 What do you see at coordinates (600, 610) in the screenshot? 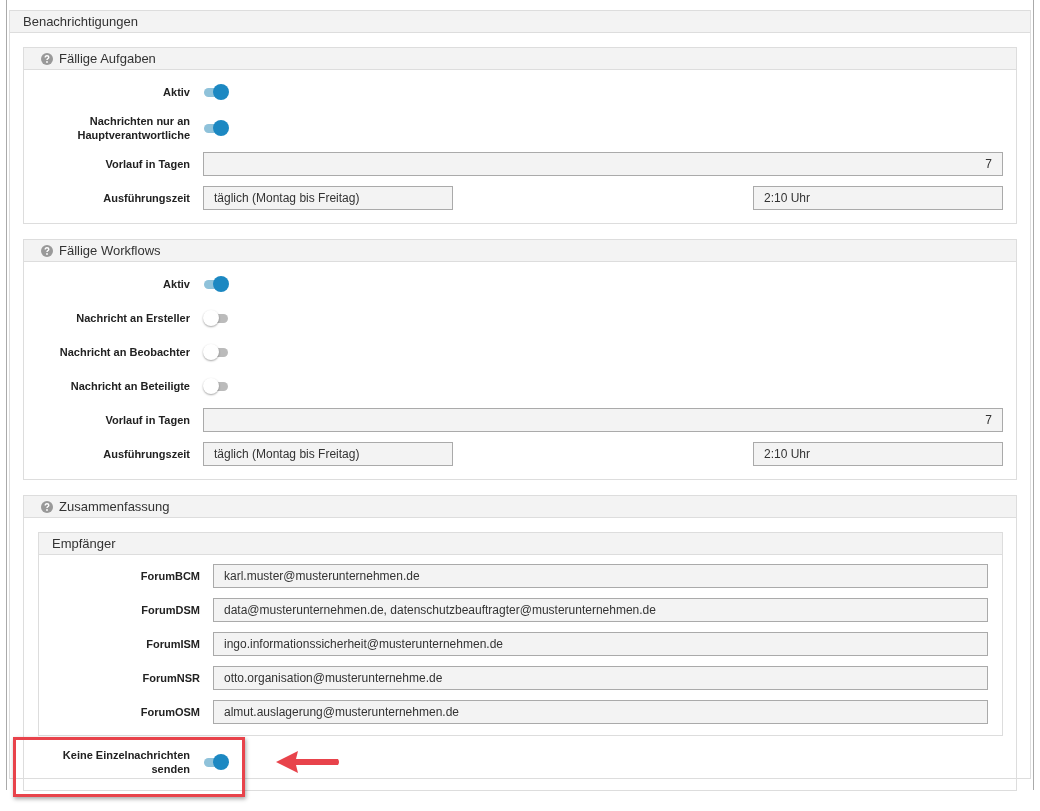
I see `email-field: data@musterunternehmen.de, datenschutzbeauftragter@musterunternehmen.de` at bounding box center [600, 610].